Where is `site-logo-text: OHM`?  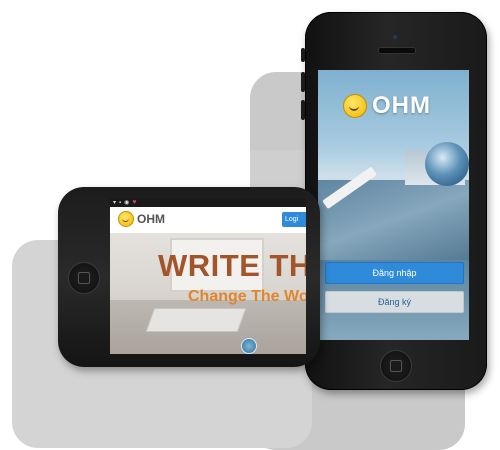 site-logo-text: OHM is located at coordinates (151, 219).